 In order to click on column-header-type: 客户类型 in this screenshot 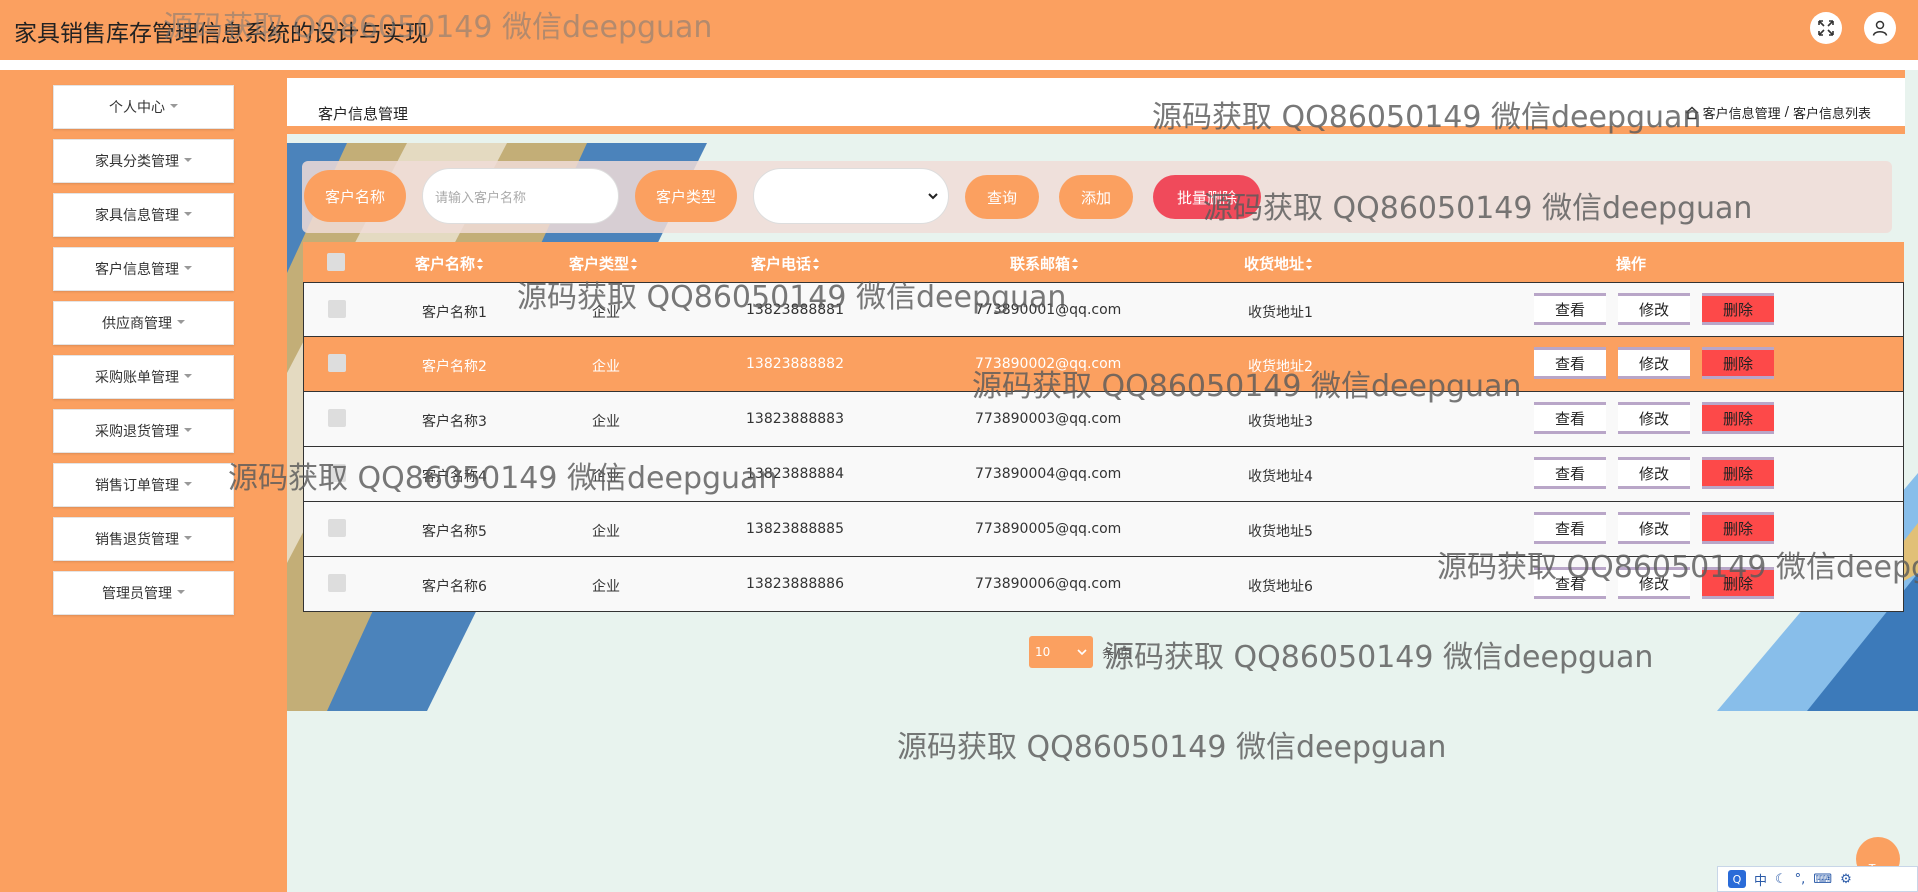, I will do `click(603, 263)`.